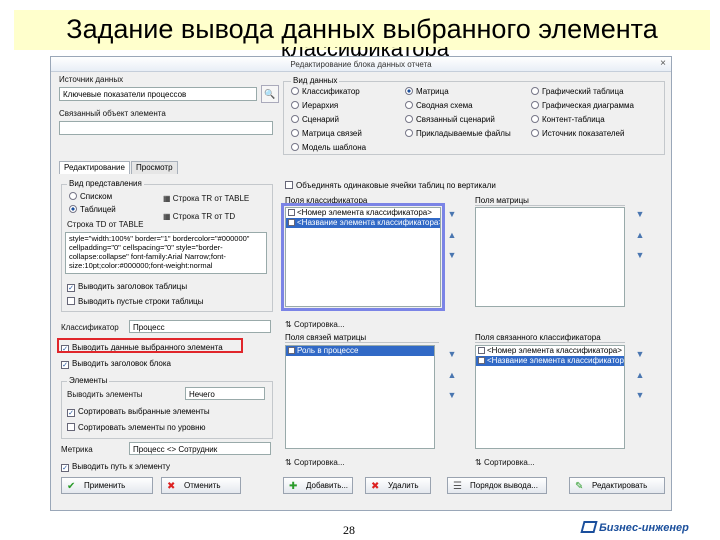 This screenshot has height=540, width=720. Describe the element at coordinates (112, 113) in the screenshot. I see `extra-label: Связанный объект элемента` at that location.